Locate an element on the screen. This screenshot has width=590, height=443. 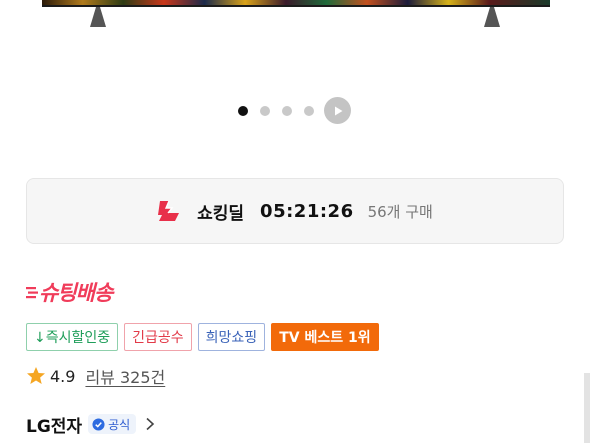
page-scrollbar is located at coordinates (587, 408).